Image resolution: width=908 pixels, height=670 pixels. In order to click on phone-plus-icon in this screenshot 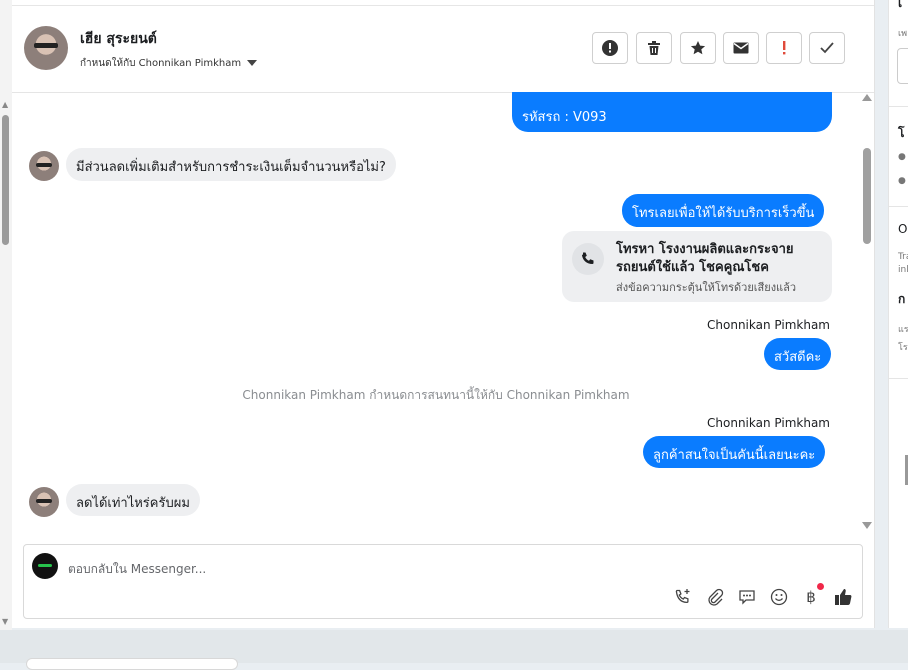, I will do `click(683, 597)`.